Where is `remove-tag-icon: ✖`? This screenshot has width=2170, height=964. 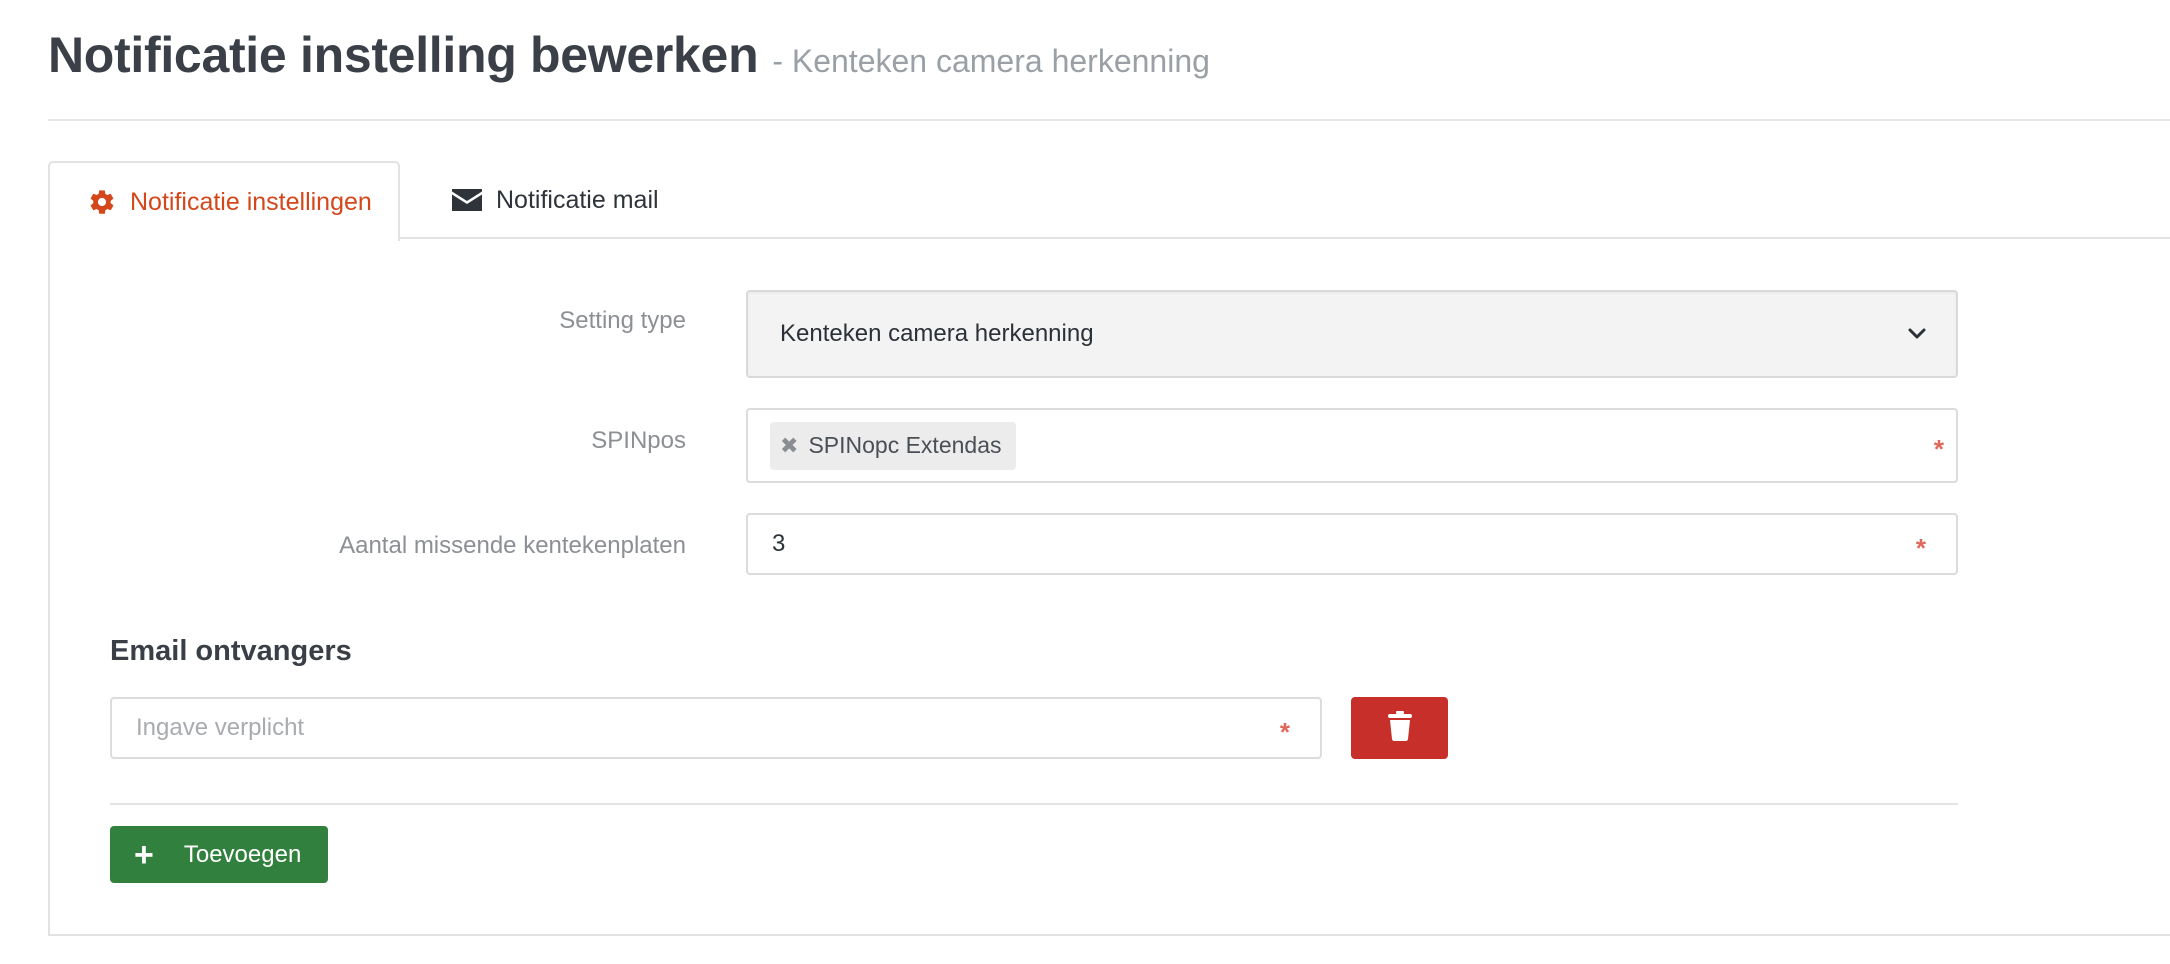 remove-tag-icon: ✖ is located at coordinates (789, 446).